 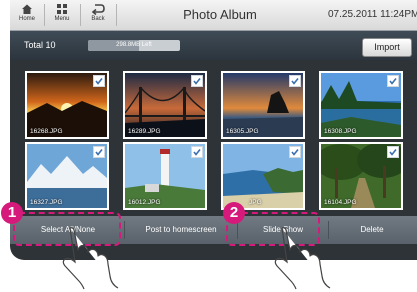 I want to click on photo-thumbnail: 16104.JPG, so click(x=361, y=176).